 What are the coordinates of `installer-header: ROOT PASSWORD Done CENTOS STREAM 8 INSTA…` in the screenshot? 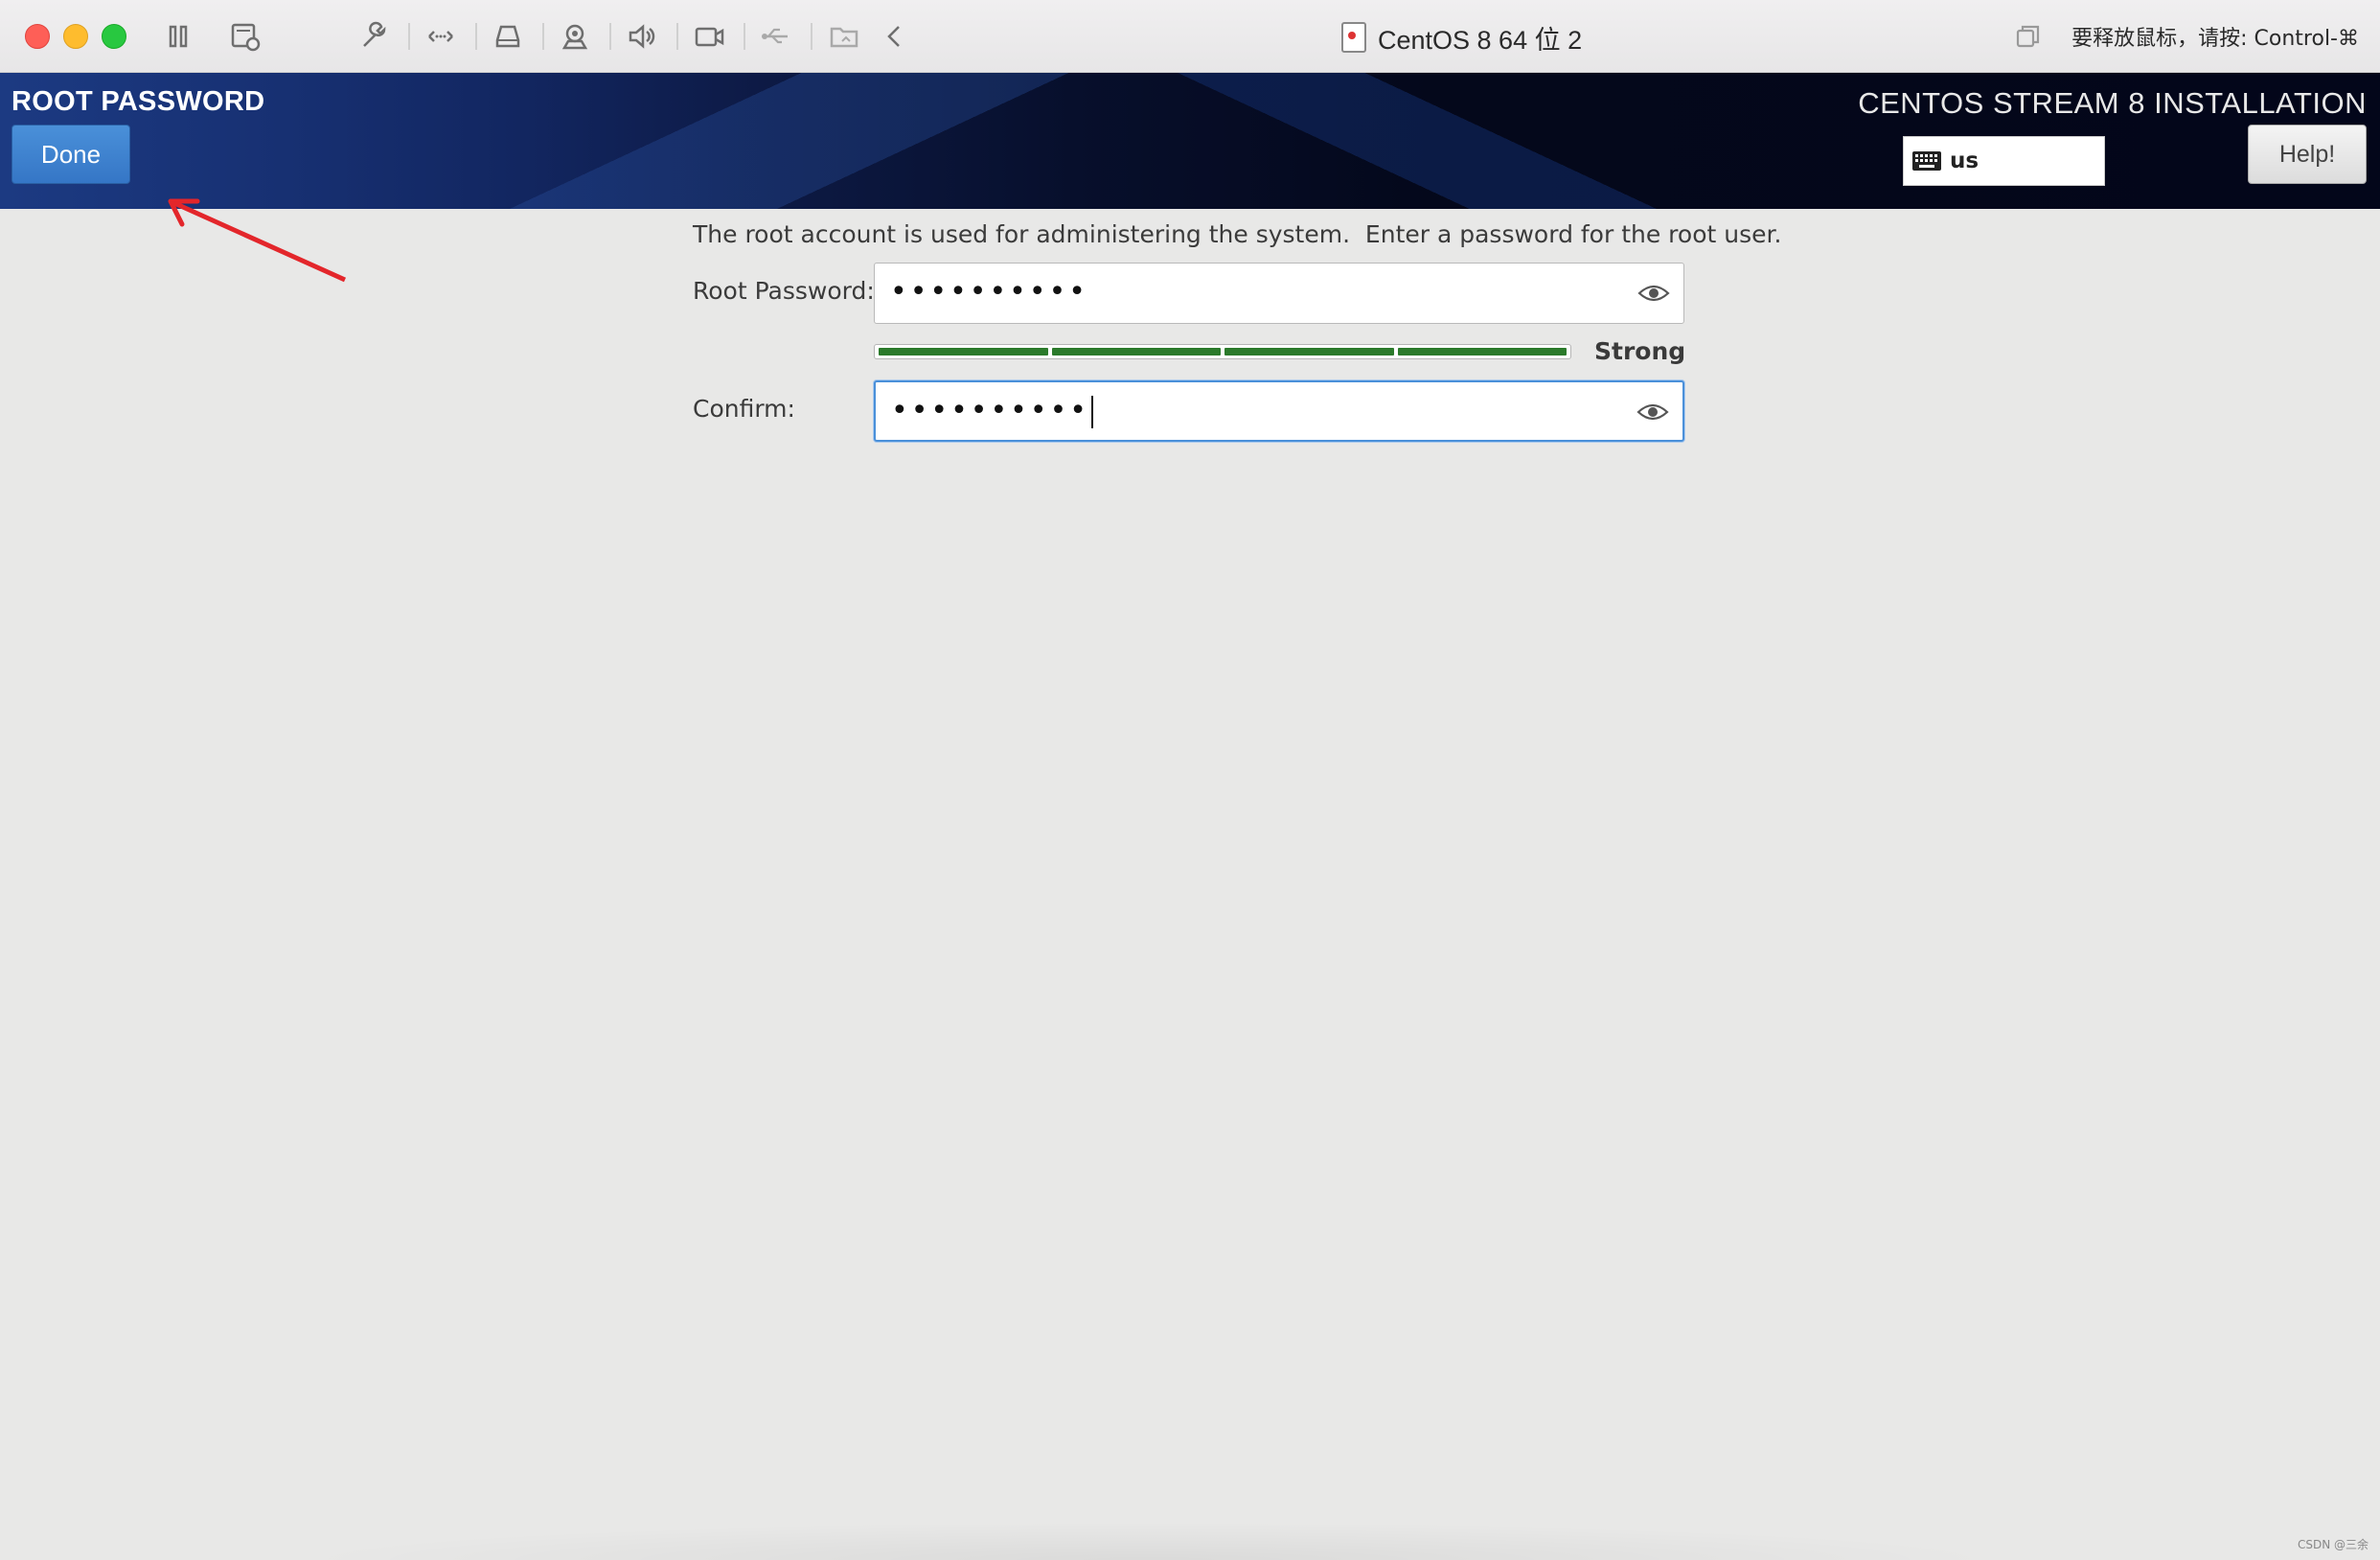 It's located at (1190, 141).